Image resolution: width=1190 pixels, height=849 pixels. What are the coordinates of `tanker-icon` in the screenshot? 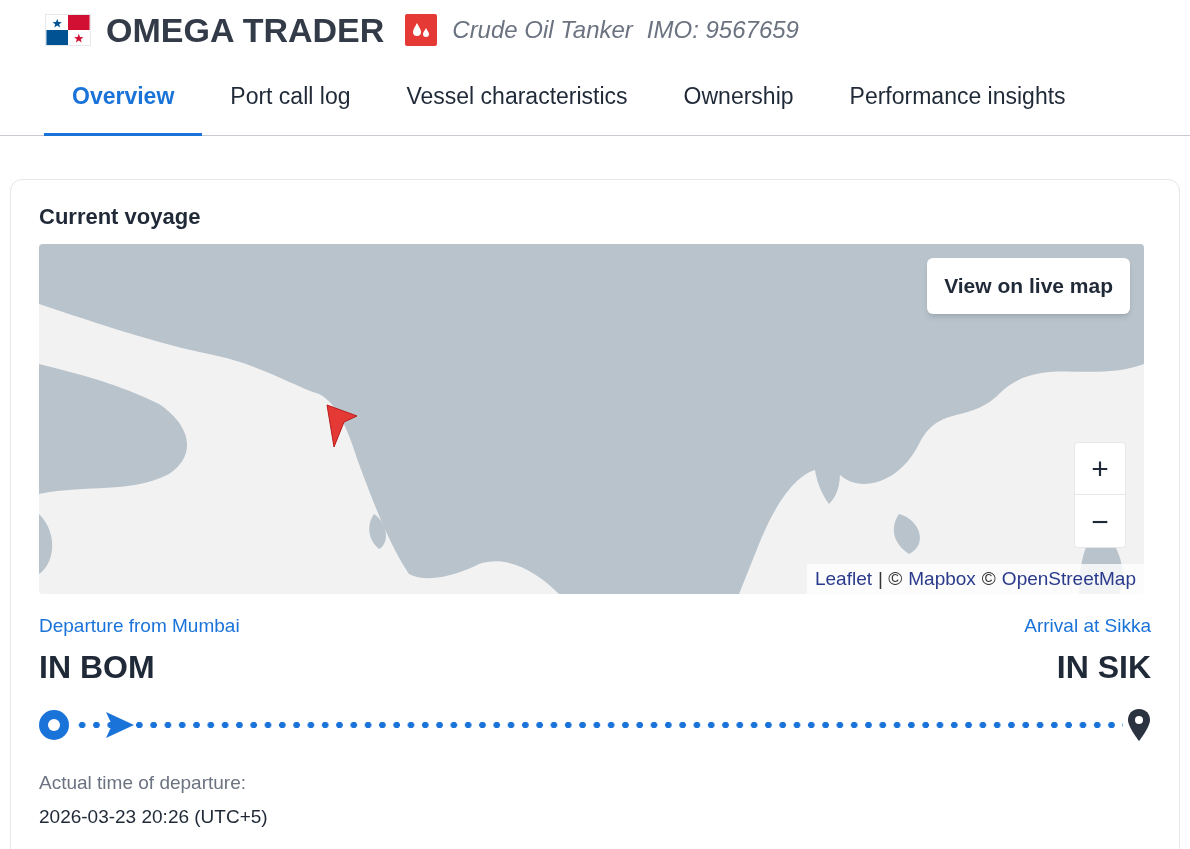 It's located at (421, 30).